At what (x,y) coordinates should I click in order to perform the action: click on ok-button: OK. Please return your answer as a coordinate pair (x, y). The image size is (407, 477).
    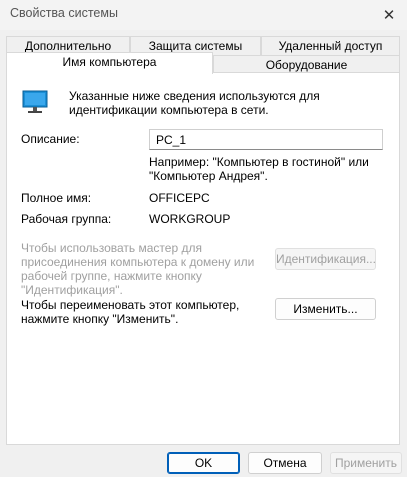
    Looking at the image, I should click on (203, 463).